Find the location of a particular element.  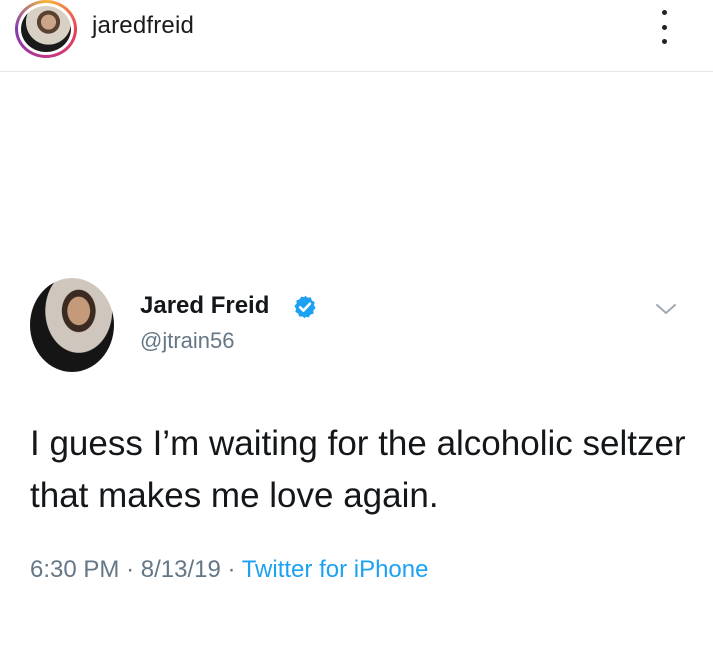

profile-story-ring is located at coordinates (46, 29).